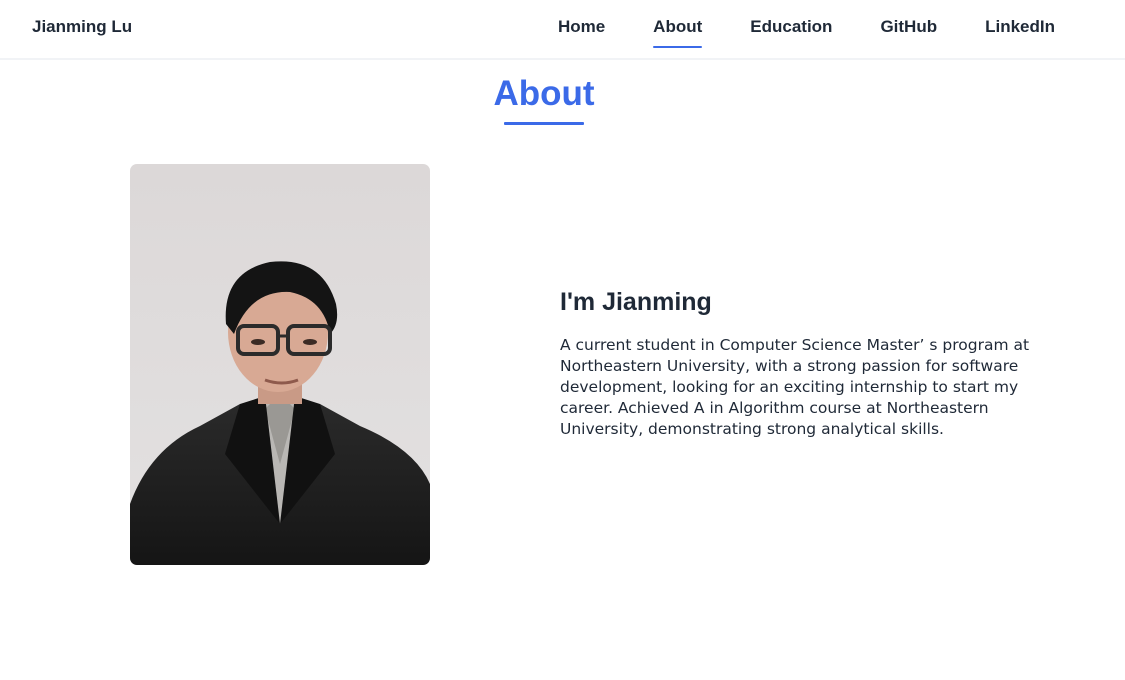 This screenshot has width=1125, height=680. What do you see at coordinates (678, 24) in the screenshot?
I see `nav-link-about: About` at bounding box center [678, 24].